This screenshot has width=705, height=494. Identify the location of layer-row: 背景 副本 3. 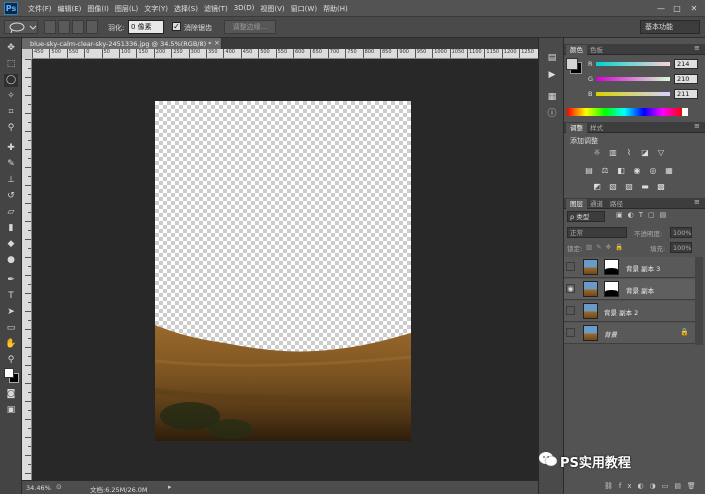
(629, 267).